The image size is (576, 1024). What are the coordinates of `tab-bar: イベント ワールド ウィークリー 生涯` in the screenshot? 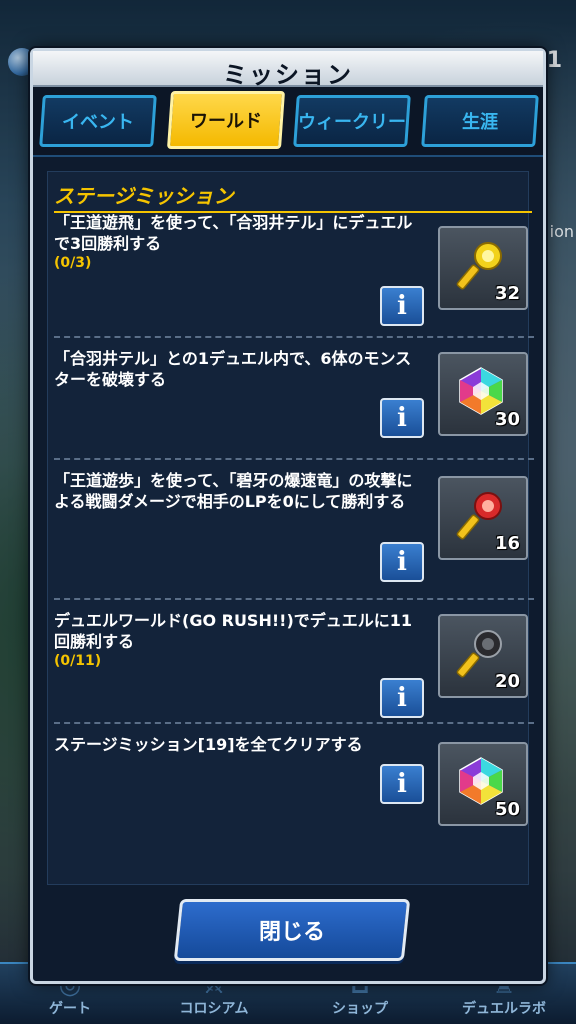 It's located at (288, 122).